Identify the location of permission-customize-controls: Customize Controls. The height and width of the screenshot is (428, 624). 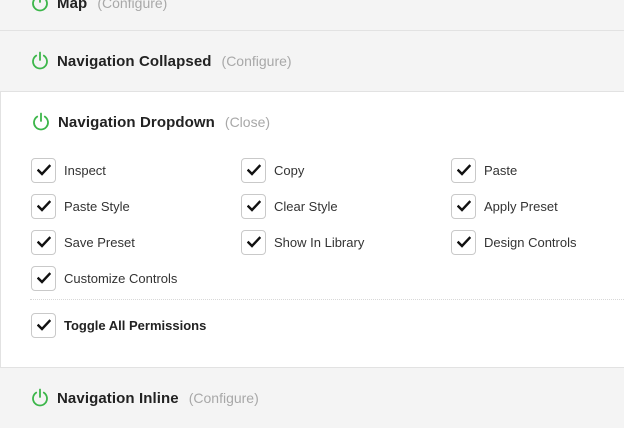
(104, 278).